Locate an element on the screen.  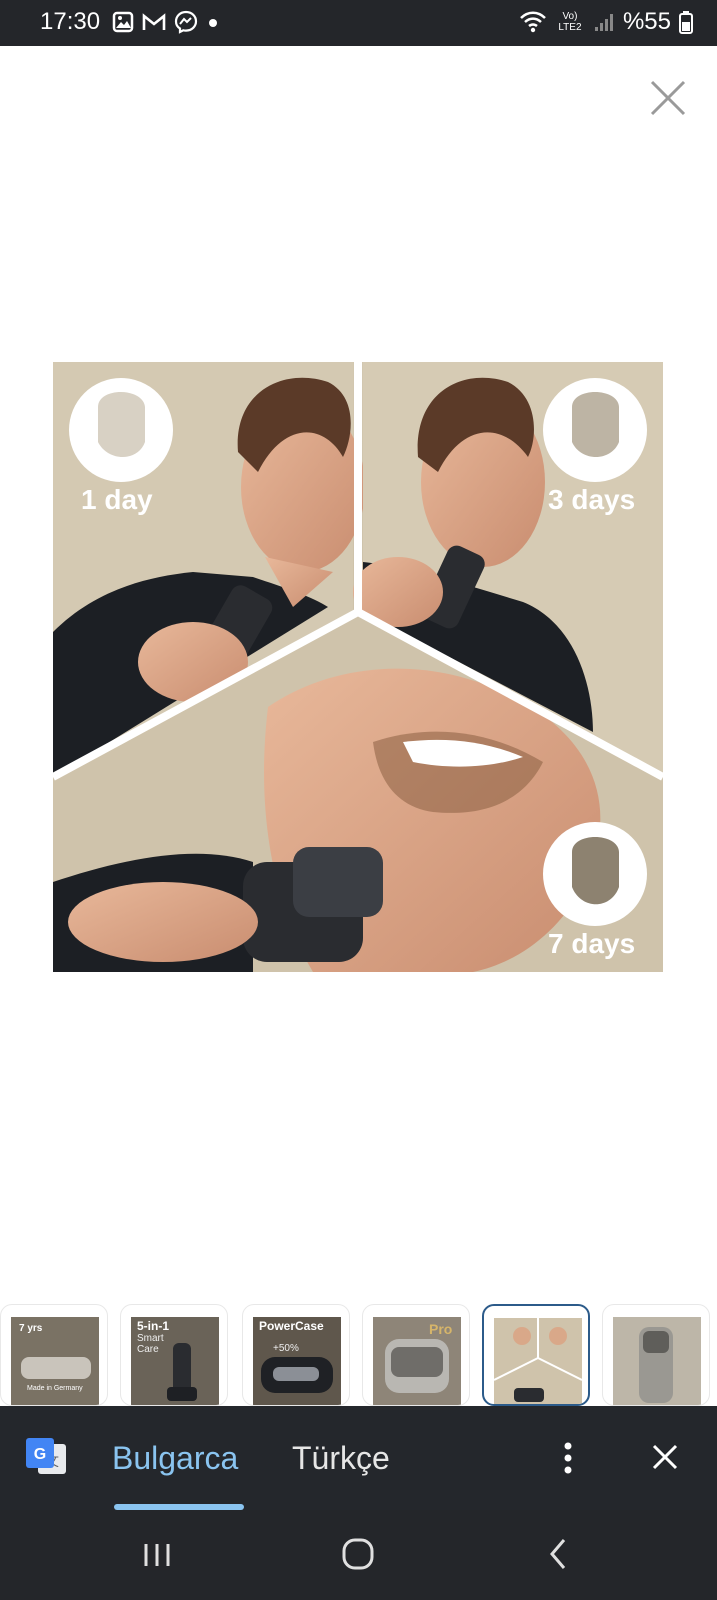
thumbnail-title: PowerCase is located at coordinates (291, 1326).